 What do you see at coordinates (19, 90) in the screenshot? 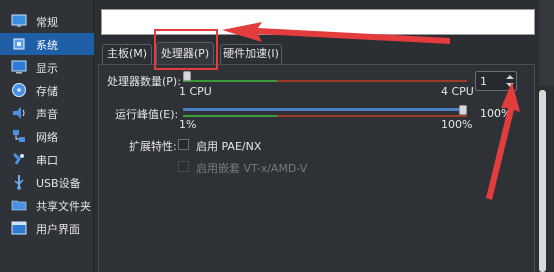
I see `disk-icon` at bounding box center [19, 90].